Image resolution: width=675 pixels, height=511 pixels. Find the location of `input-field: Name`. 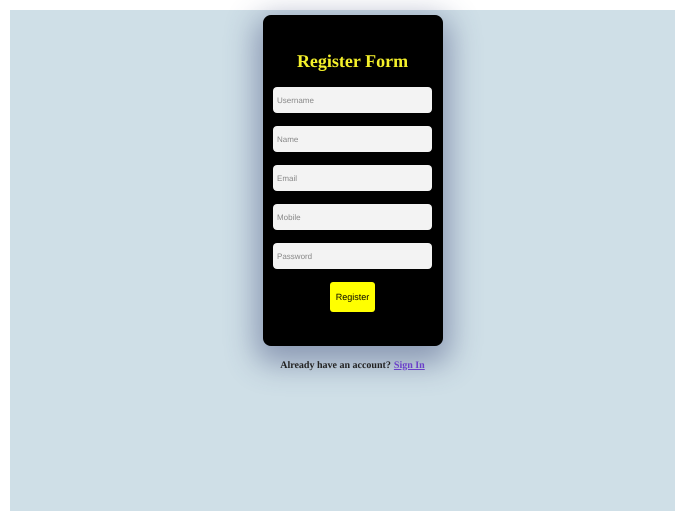

input-field: Name is located at coordinates (352, 139).